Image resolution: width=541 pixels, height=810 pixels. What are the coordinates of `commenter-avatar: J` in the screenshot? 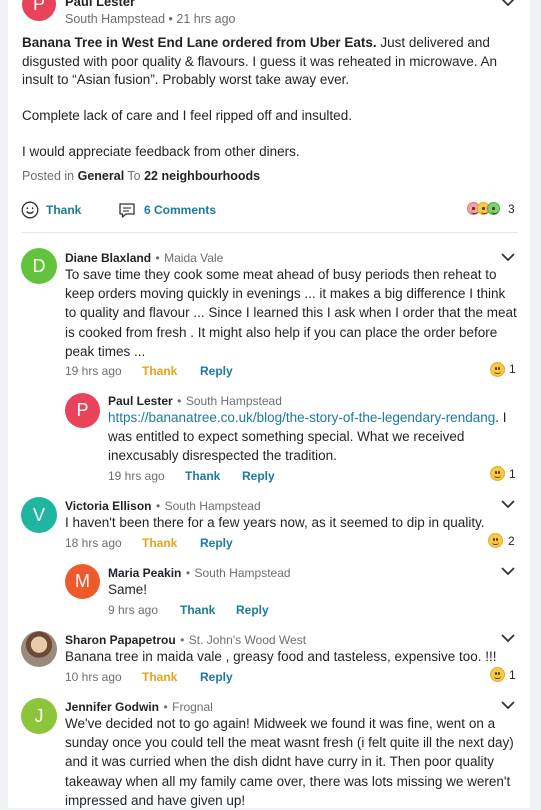 It's located at (39, 716).